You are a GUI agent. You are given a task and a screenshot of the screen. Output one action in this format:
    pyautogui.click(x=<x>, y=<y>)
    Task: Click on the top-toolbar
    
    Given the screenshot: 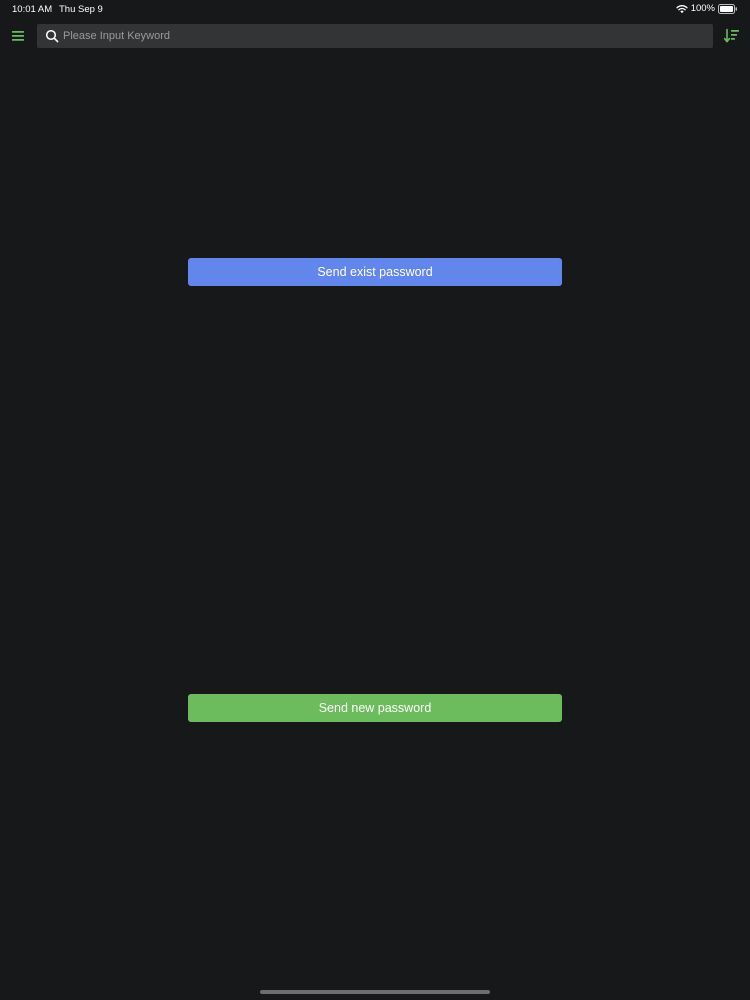 What is the action you would take?
    pyautogui.click(x=375, y=36)
    